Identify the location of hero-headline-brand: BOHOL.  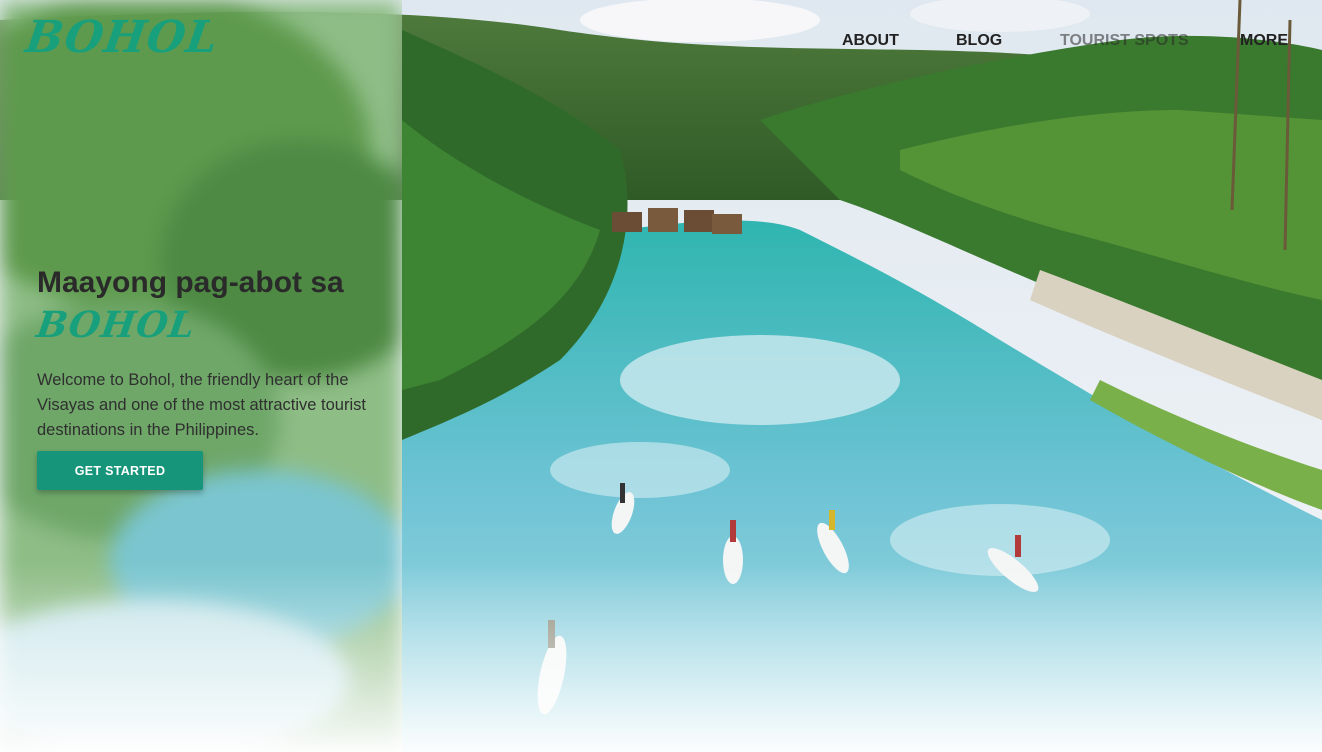
(116, 325).